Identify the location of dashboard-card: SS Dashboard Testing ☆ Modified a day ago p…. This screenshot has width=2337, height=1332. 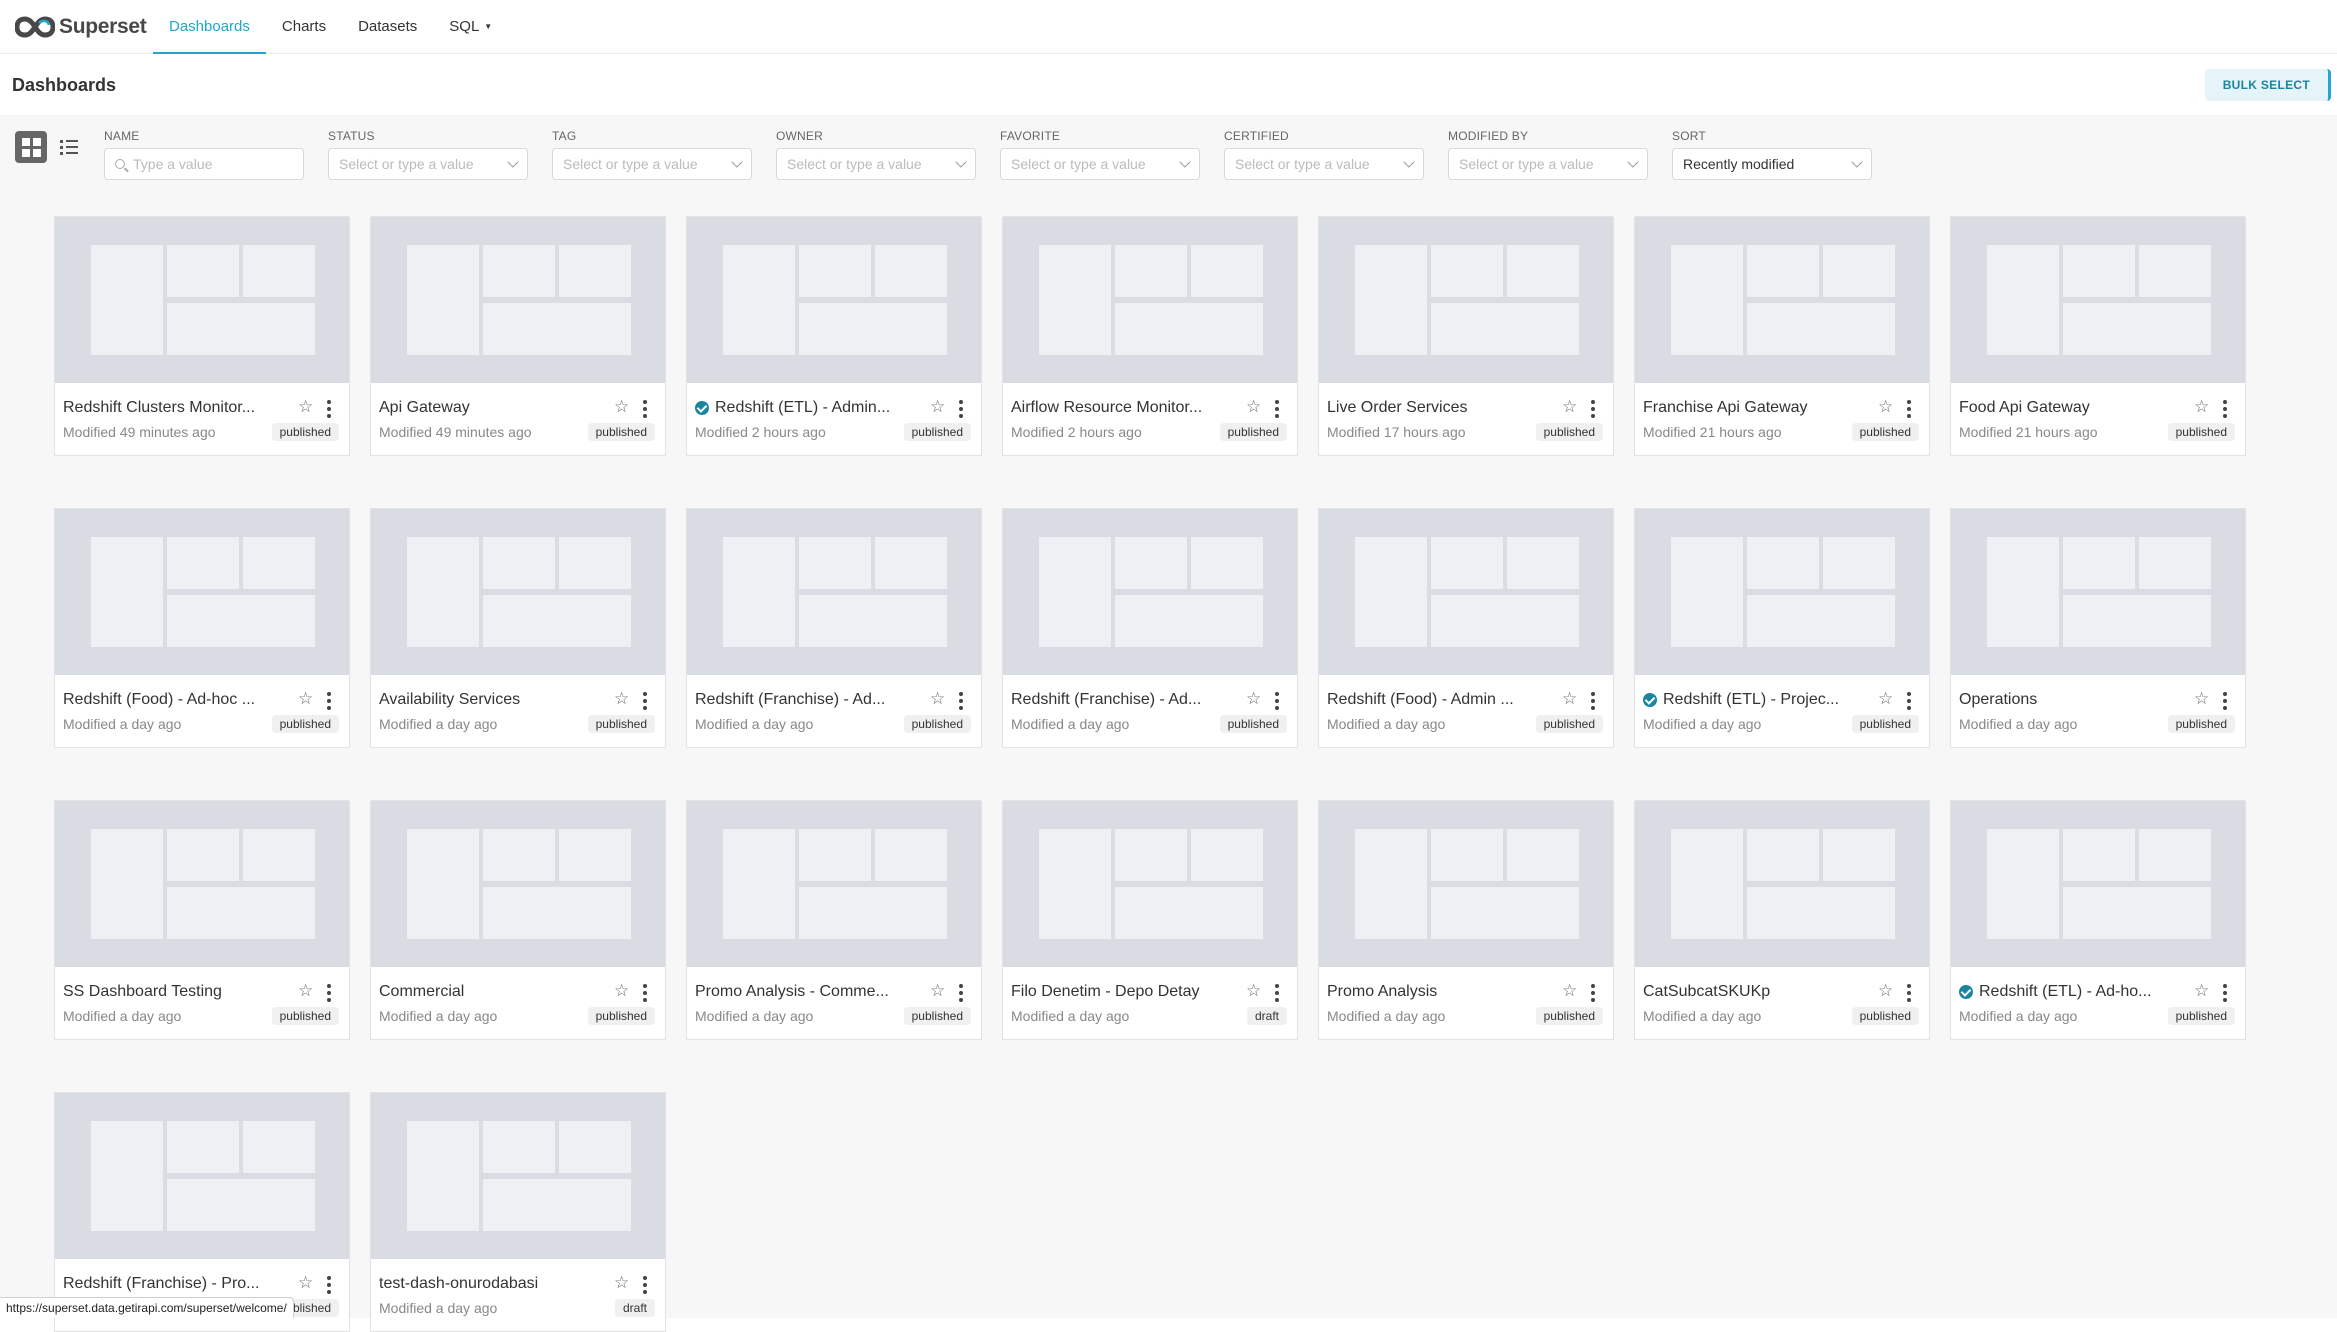
(202, 920).